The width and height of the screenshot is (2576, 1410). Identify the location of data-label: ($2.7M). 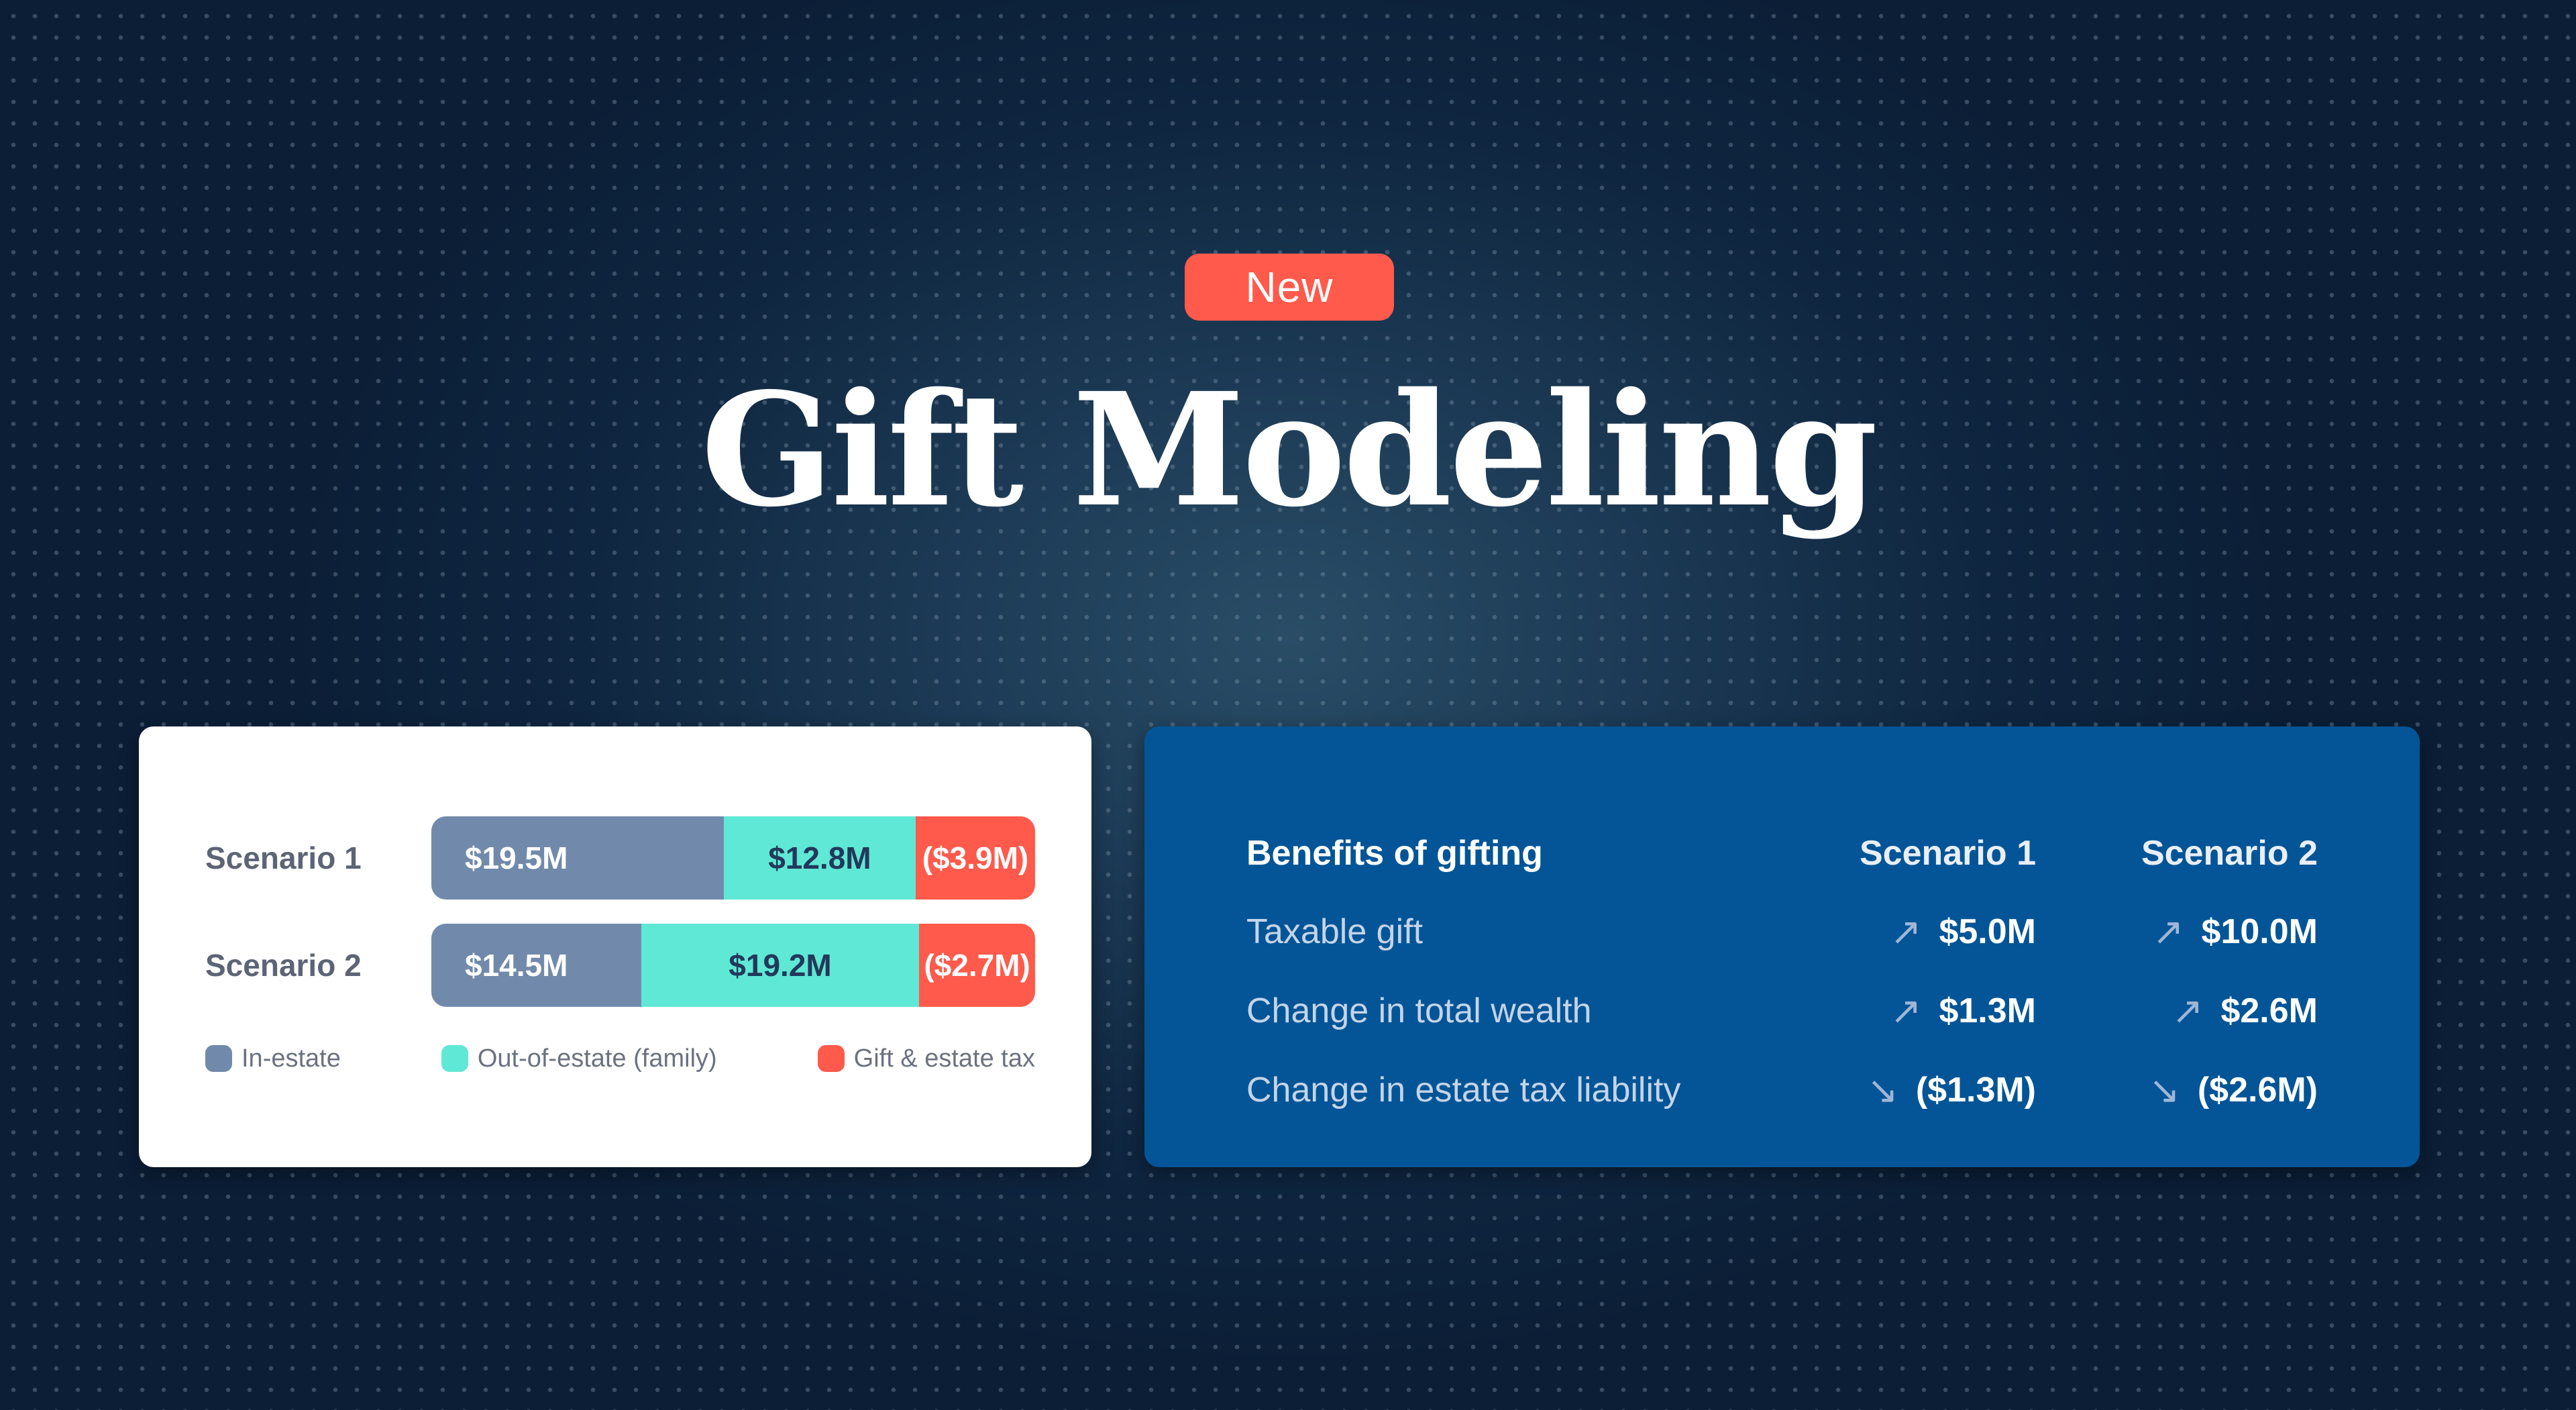
(977, 966).